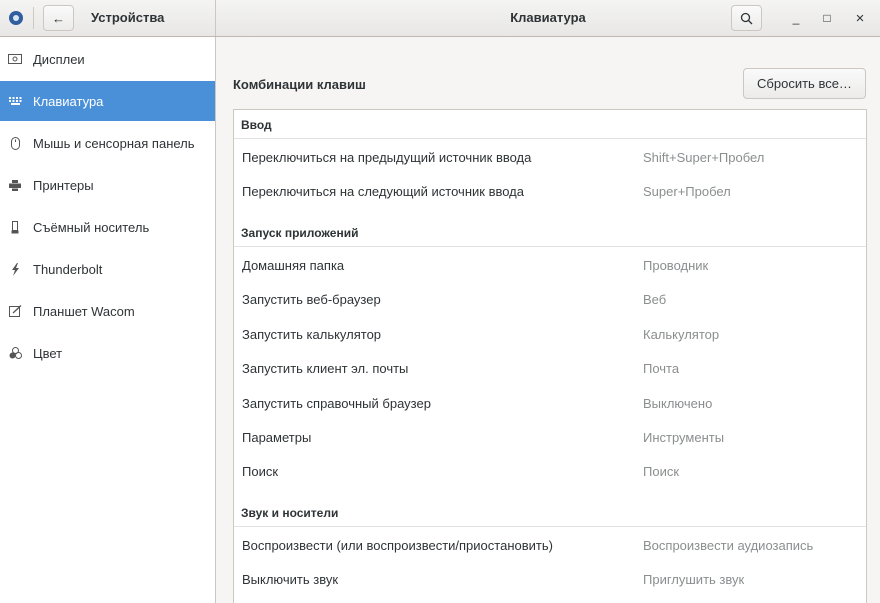 This screenshot has height=603, width=880. Describe the element at coordinates (48, 353) in the screenshot. I see `sidebar-item-label: Цвет` at that location.